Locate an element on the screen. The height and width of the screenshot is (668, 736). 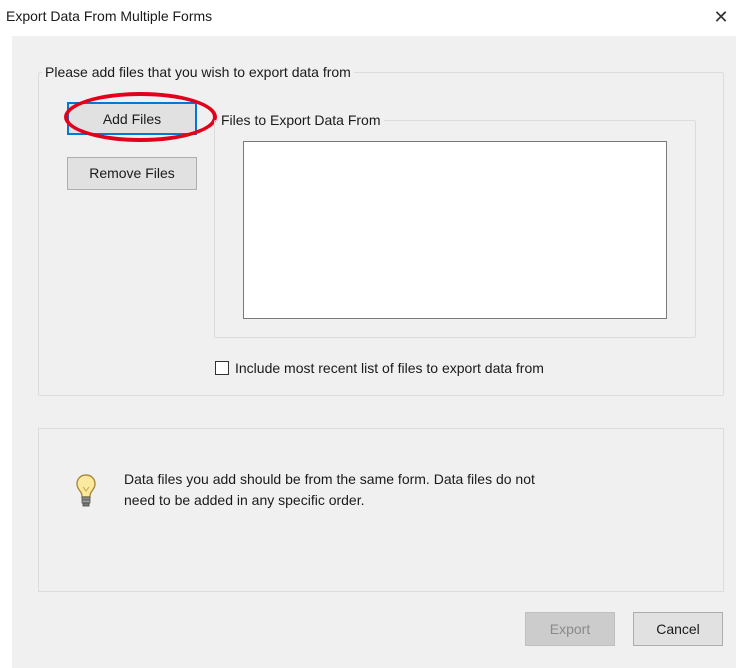
remove-files-button: Remove Files is located at coordinates (132, 173).